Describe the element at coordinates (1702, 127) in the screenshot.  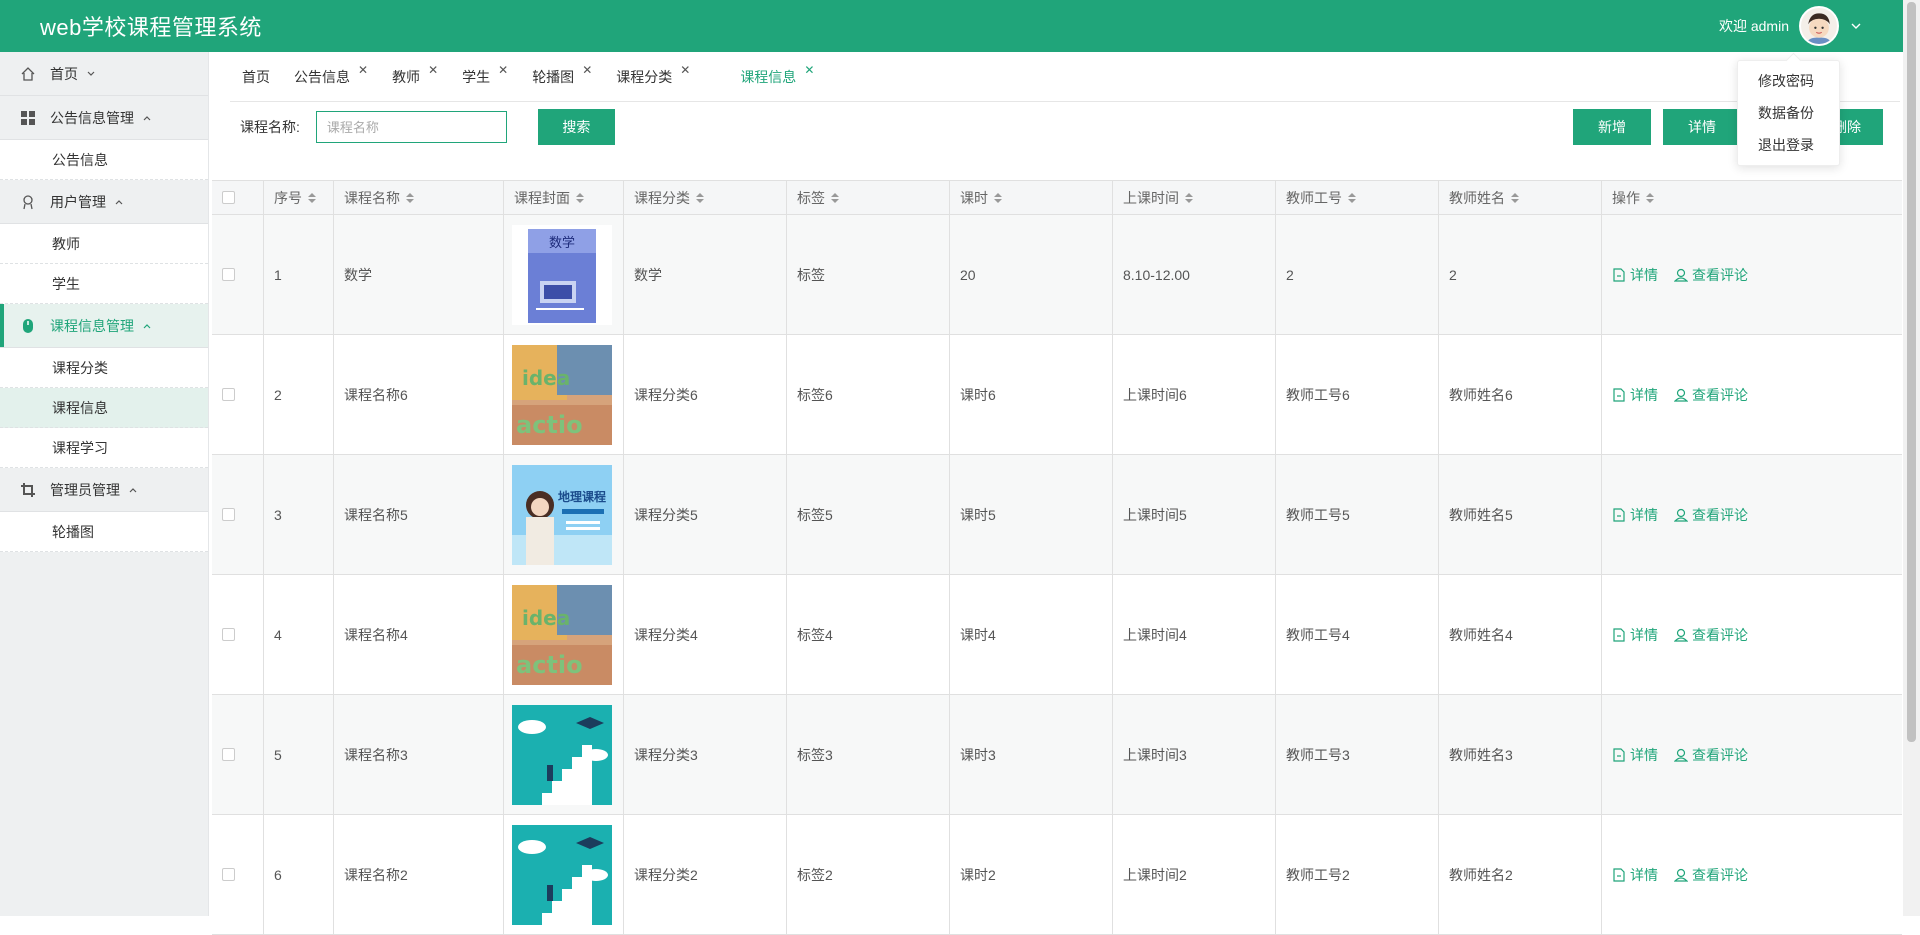
I see `detail-button: 详情` at that location.